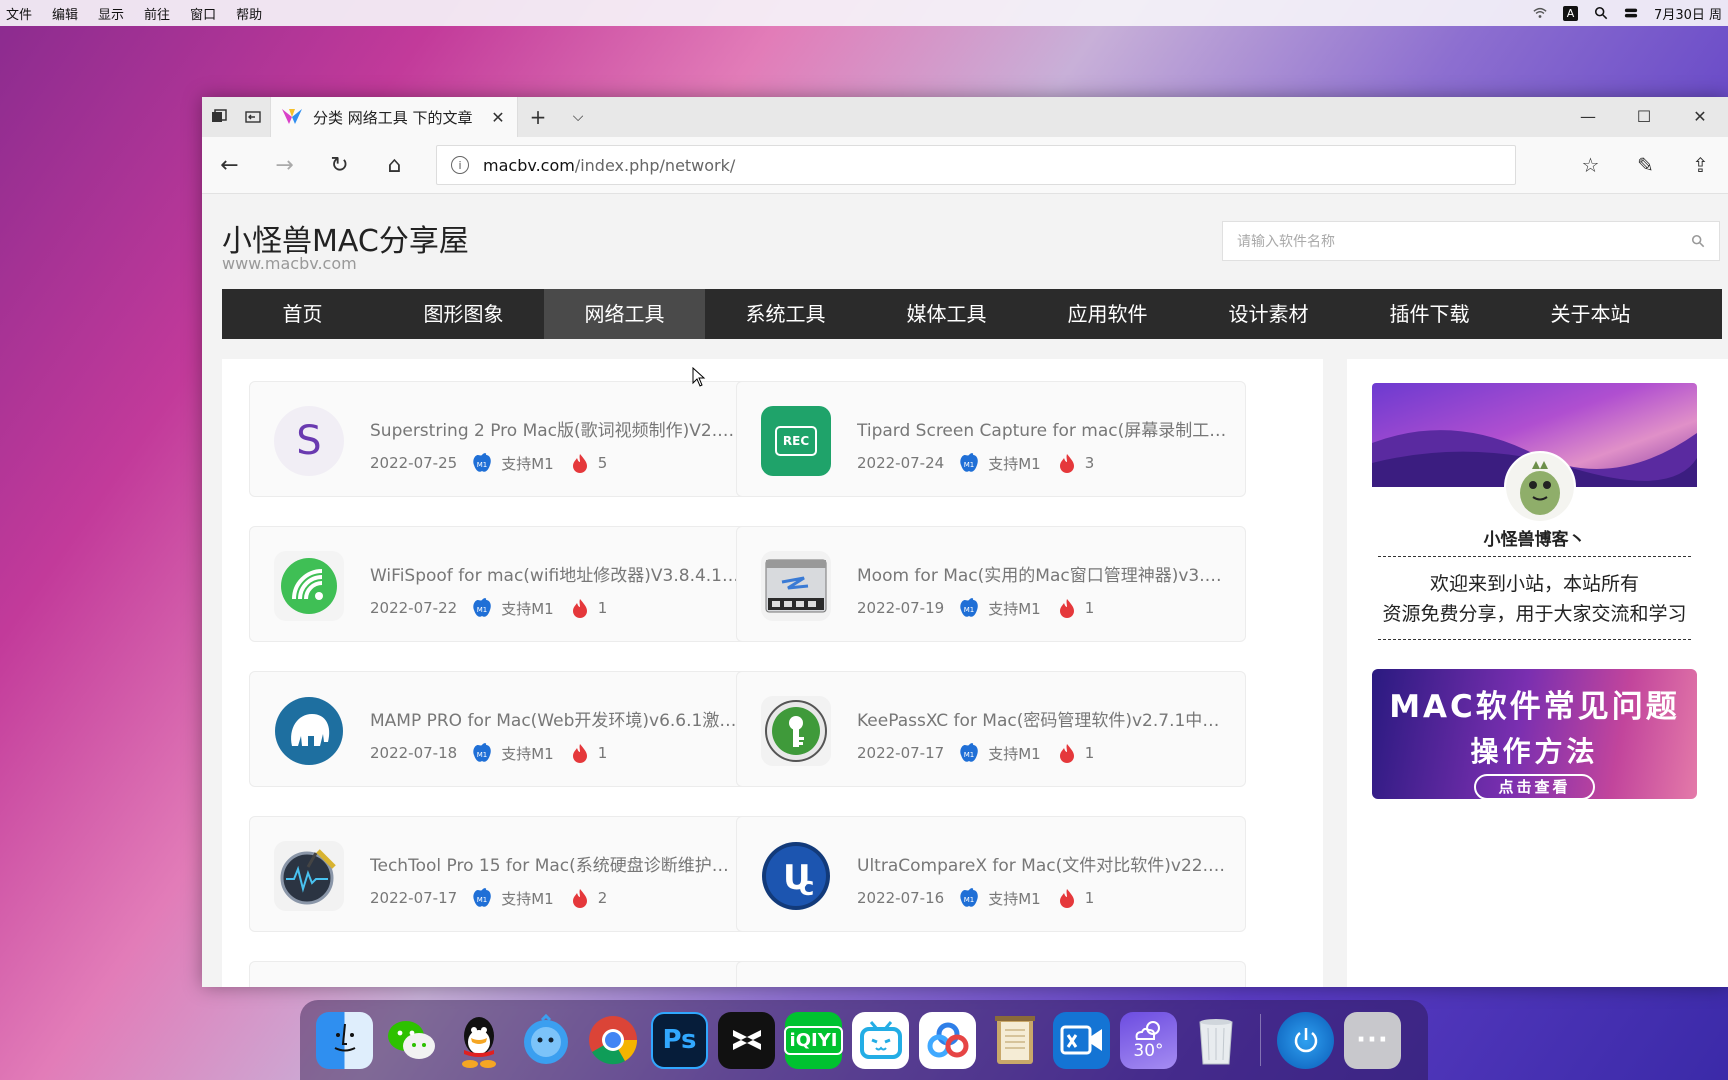 The image size is (1728, 1080). I want to click on power-icon, so click(1305, 1040).